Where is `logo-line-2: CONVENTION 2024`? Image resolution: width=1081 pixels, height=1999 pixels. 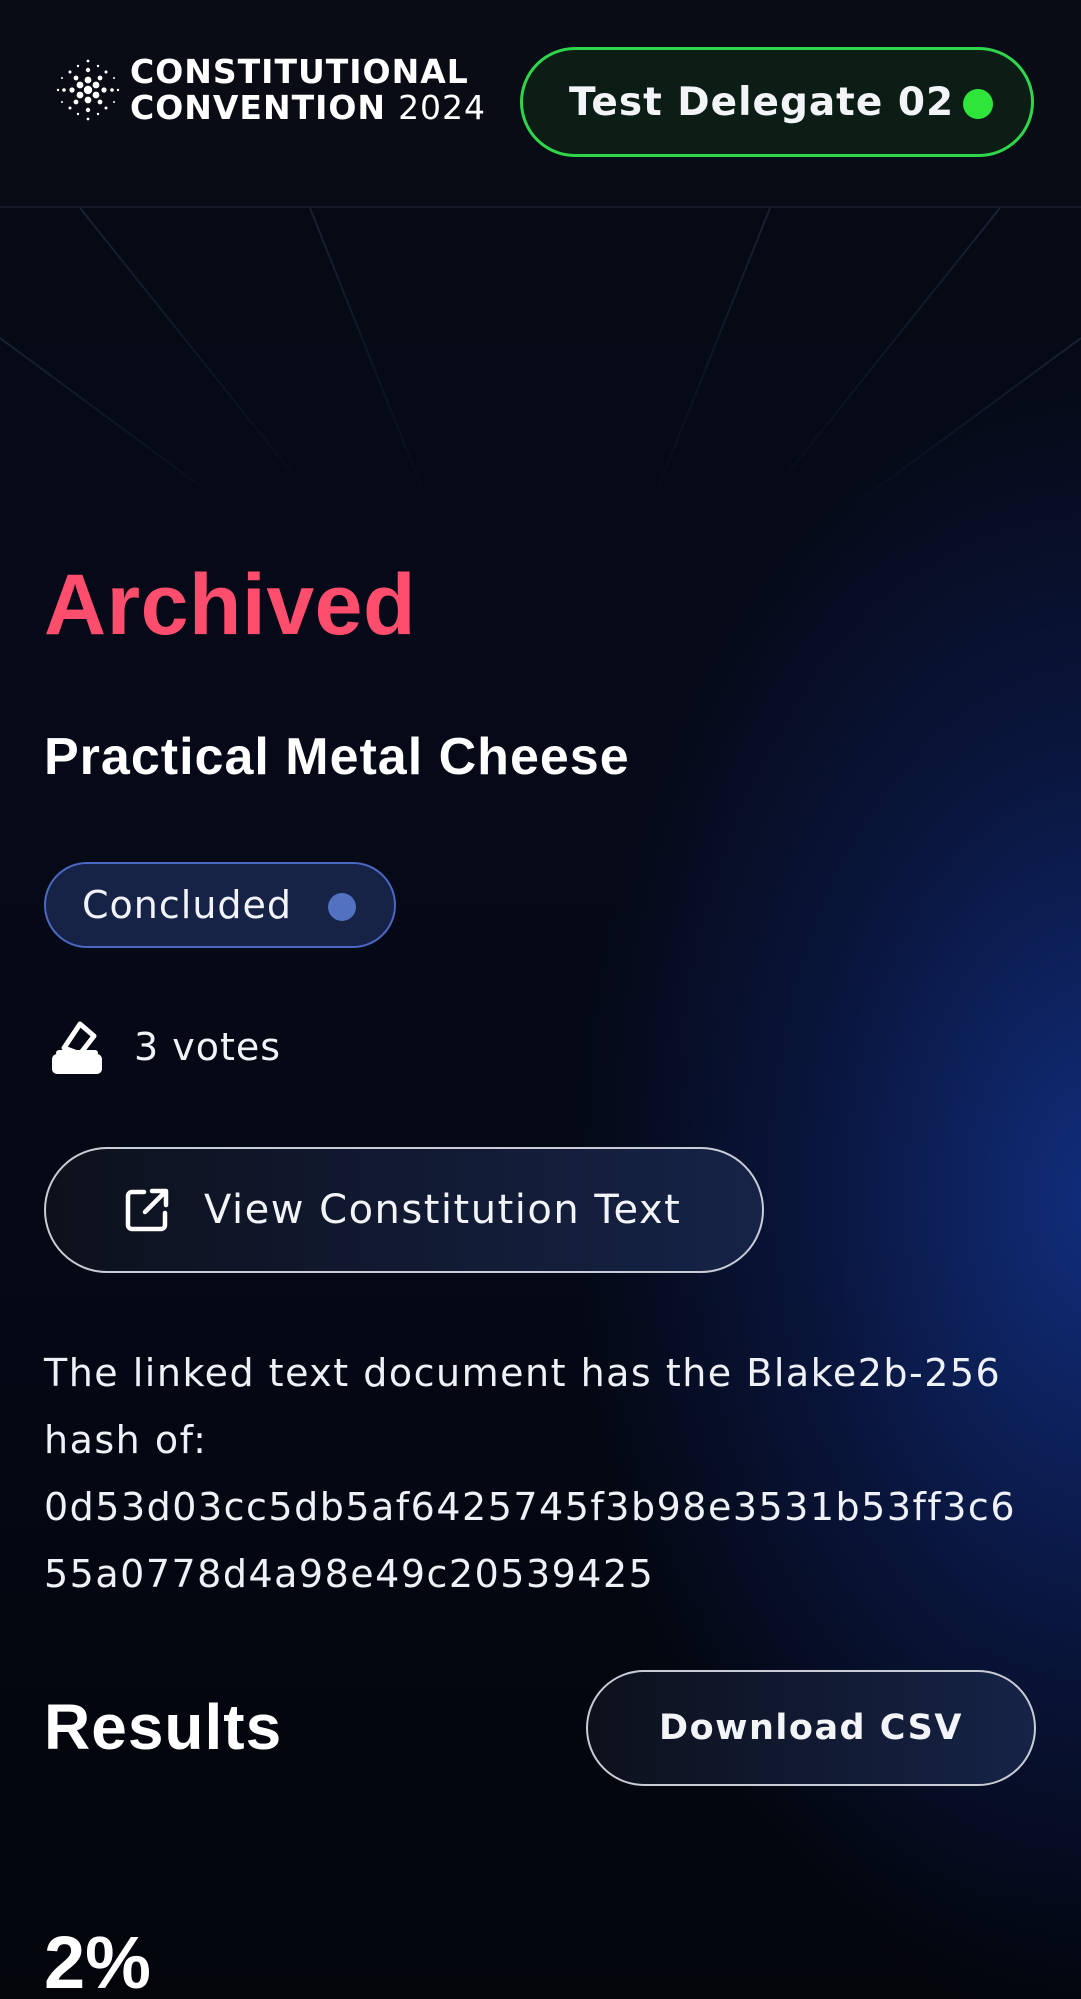 logo-line-2: CONVENTION 2024 is located at coordinates (308, 108).